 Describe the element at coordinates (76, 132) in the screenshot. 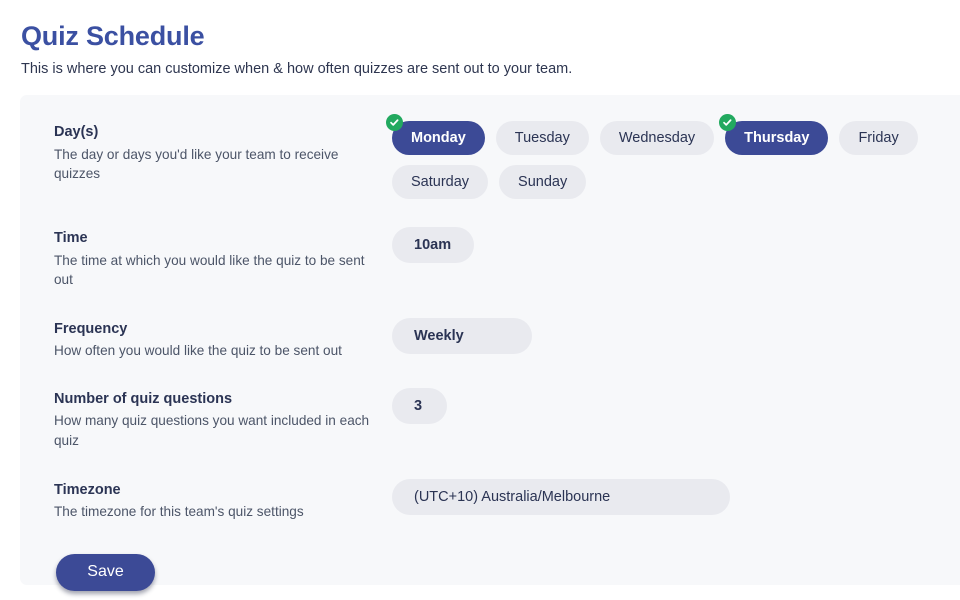

I see `days-label: Day(s)` at that location.